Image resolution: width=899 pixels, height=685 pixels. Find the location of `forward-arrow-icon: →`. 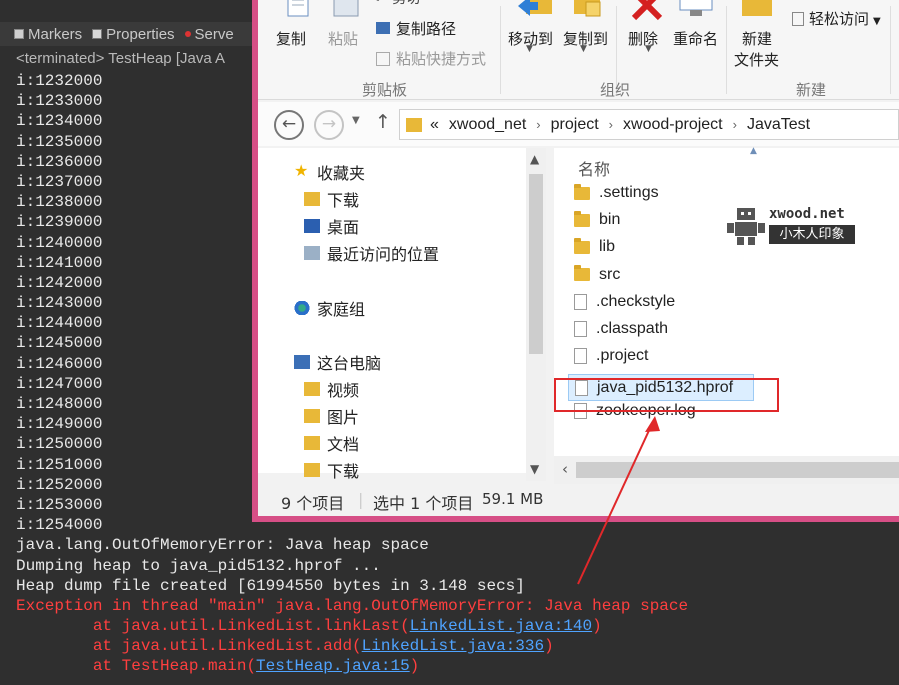

forward-arrow-icon: → is located at coordinates (329, 124).